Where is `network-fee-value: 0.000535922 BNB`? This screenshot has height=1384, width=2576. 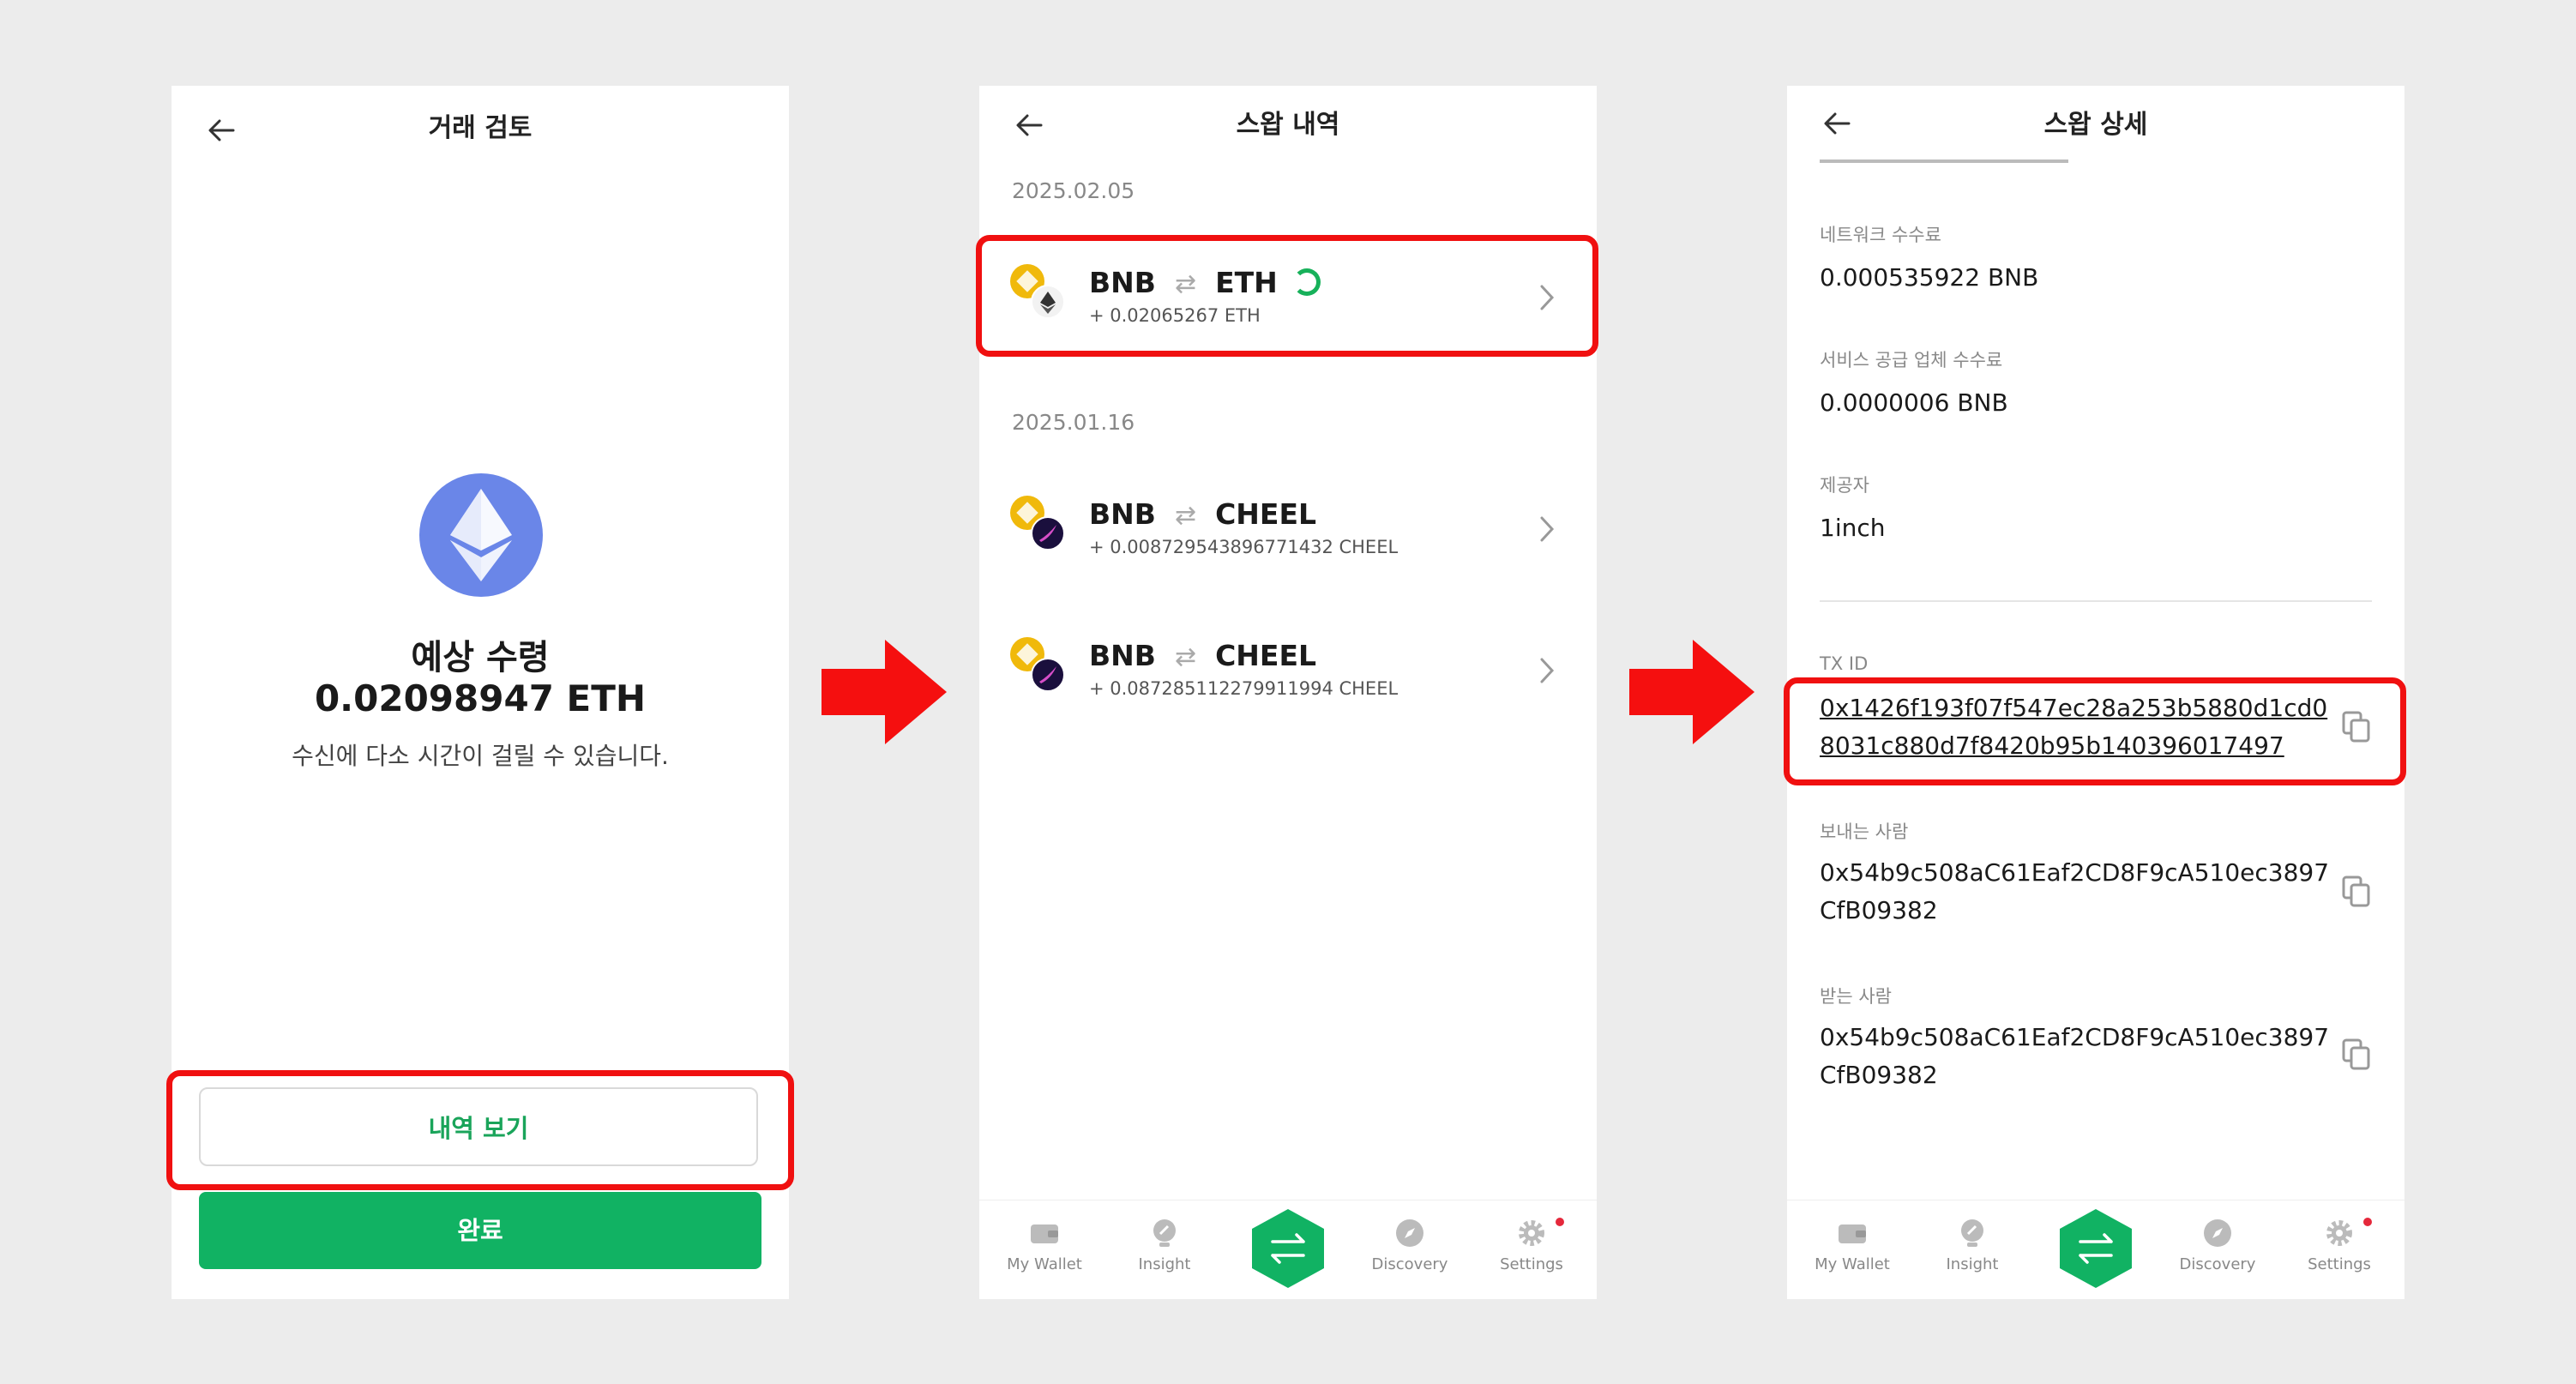 network-fee-value: 0.000535922 BNB is located at coordinates (1930, 277).